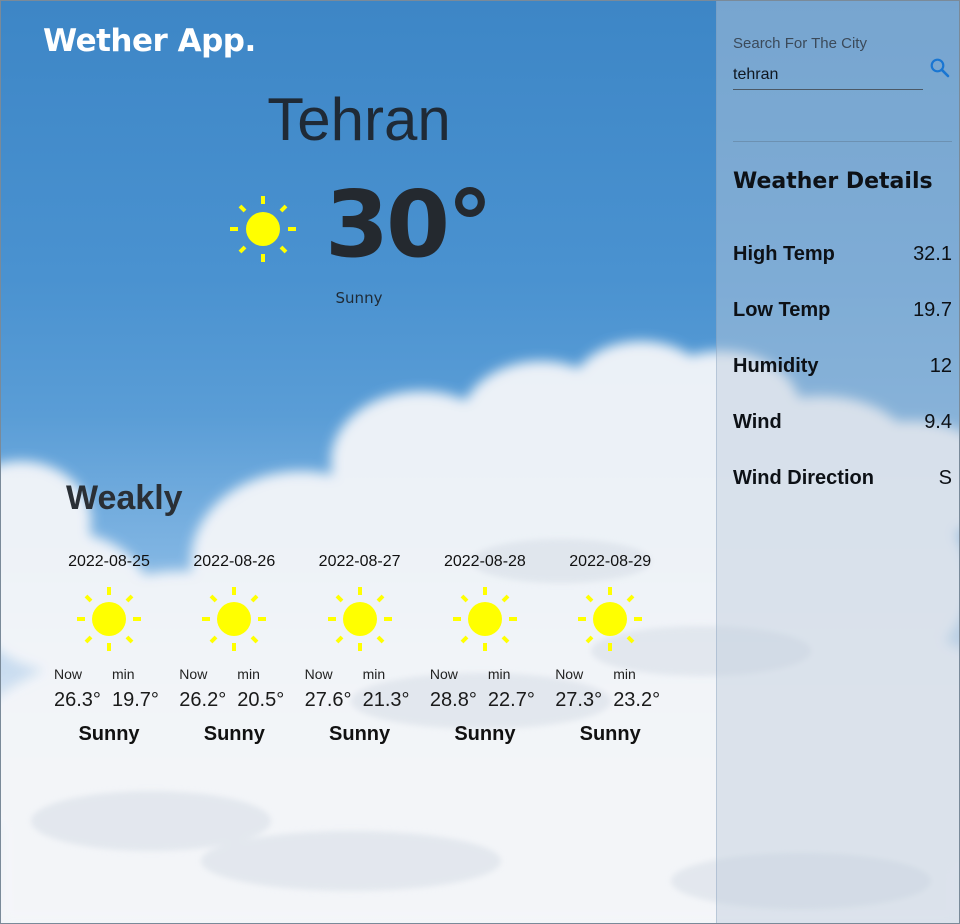 This screenshot has width=960, height=924. I want to click on detail-label: Wind, so click(757, 422).